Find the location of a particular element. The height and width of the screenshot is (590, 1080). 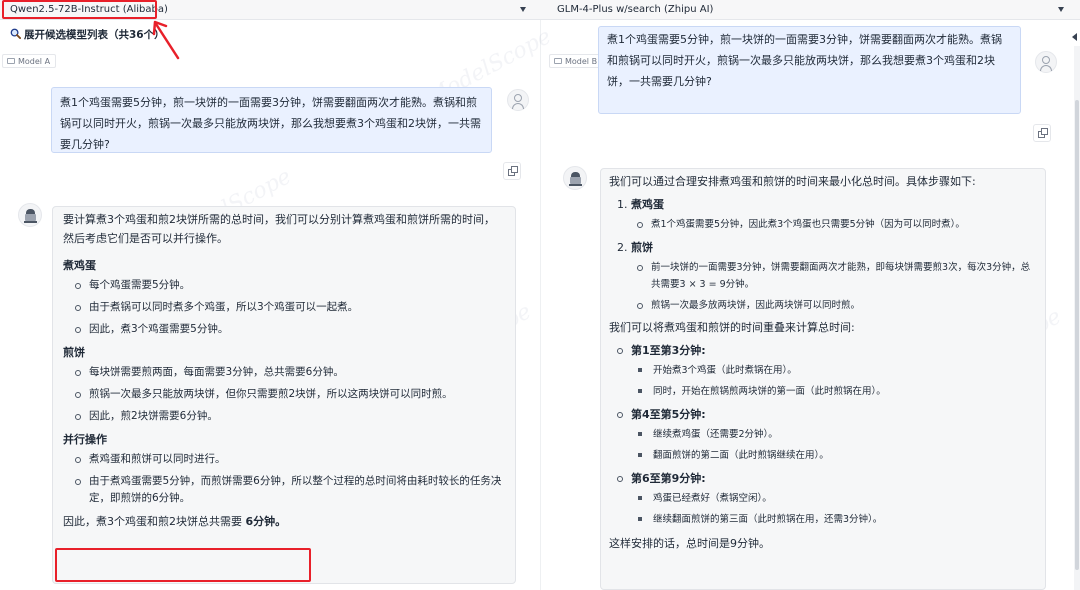

expand-candidates-row: 展开候选模型列表（共36个） is located at coordinates (270, 35).